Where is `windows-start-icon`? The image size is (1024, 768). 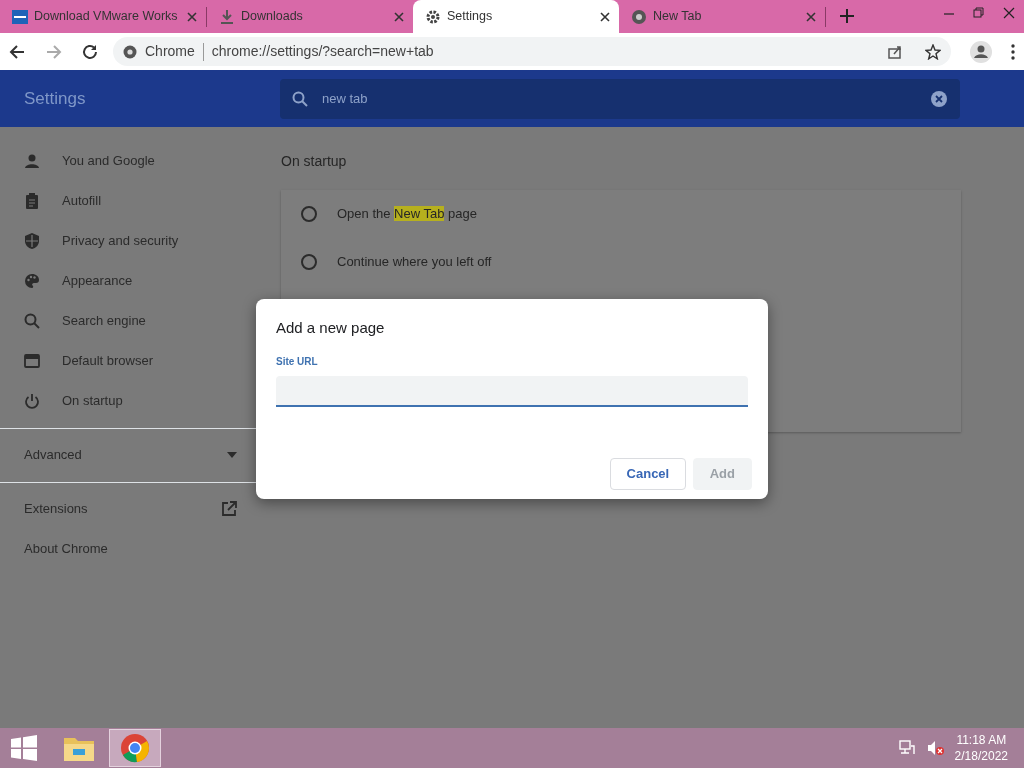
windows-start-icon is located at coordinates (24, 748).